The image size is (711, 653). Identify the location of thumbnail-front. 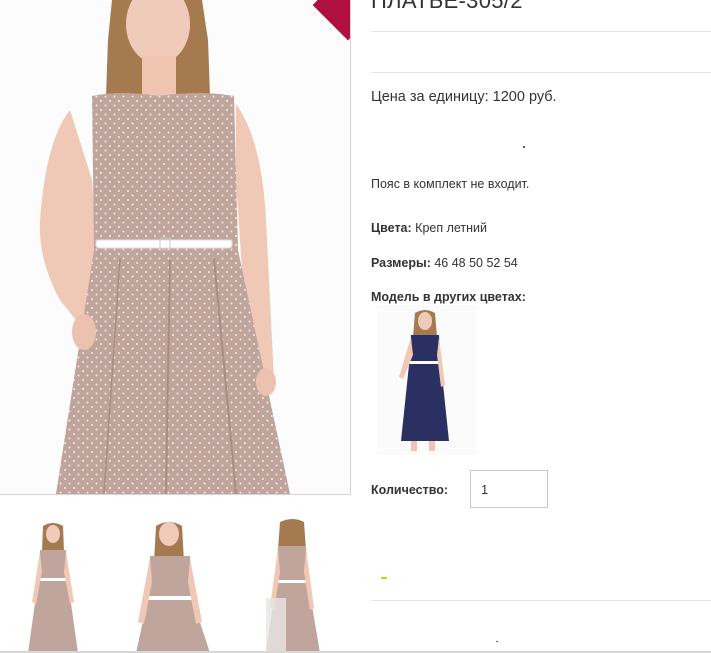
(173, 582).